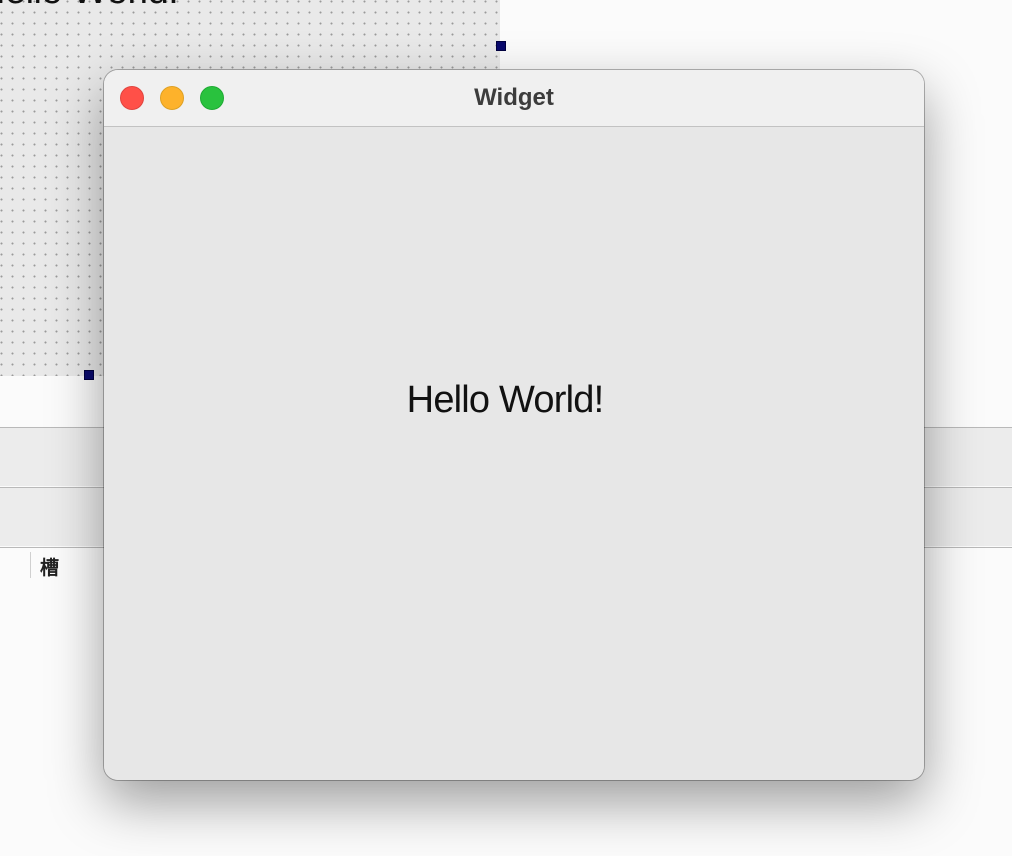 This screenshot has width=1012, height=856. What do you see at coordinates (89, 6) in the screenshot?
I see `canvas-hello-label: Hello World!` at bounding box center [89, 6].